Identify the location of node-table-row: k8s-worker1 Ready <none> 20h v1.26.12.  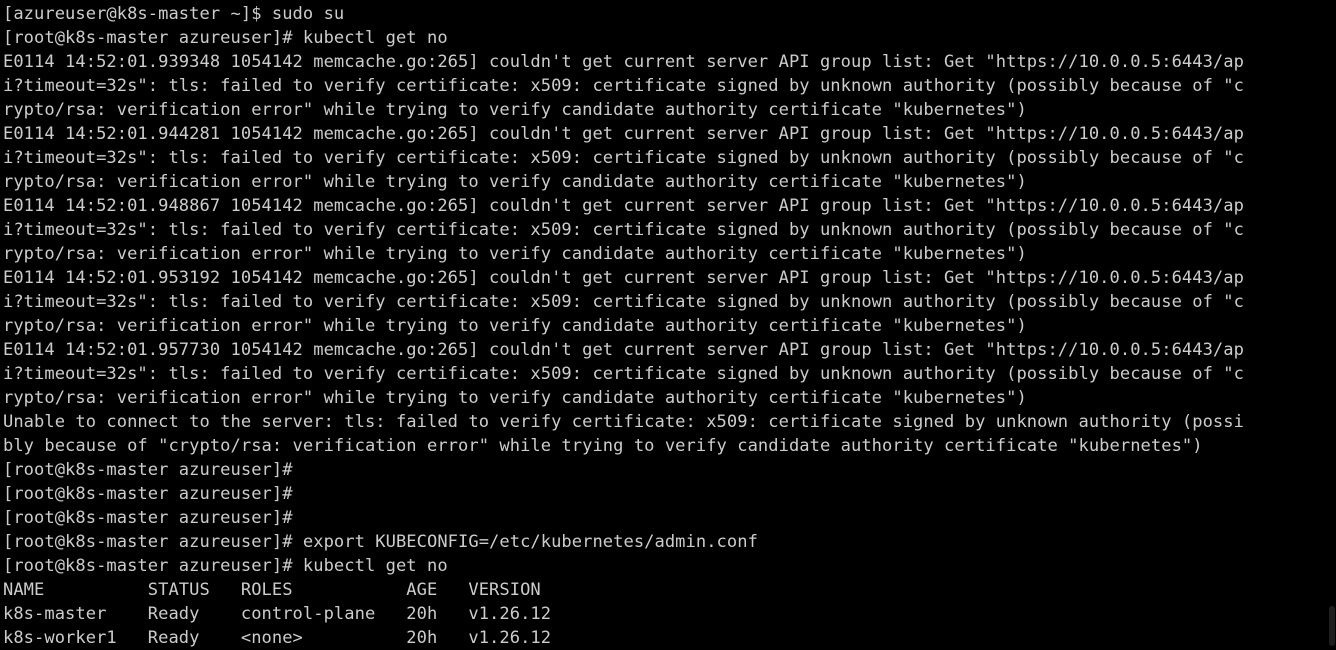
(277, 638).